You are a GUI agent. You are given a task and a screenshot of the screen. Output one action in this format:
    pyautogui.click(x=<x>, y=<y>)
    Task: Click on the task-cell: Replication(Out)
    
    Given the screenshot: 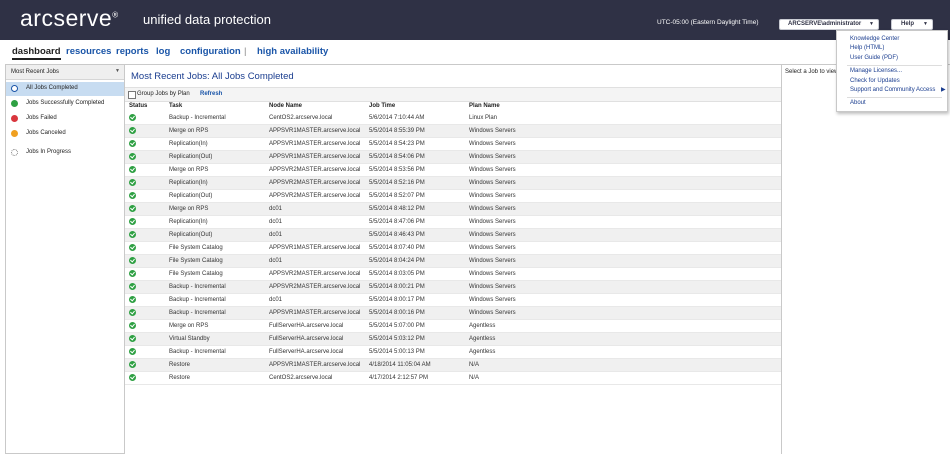 What is the action you would take?
    pyautogui.click(x=191, y=157)
    